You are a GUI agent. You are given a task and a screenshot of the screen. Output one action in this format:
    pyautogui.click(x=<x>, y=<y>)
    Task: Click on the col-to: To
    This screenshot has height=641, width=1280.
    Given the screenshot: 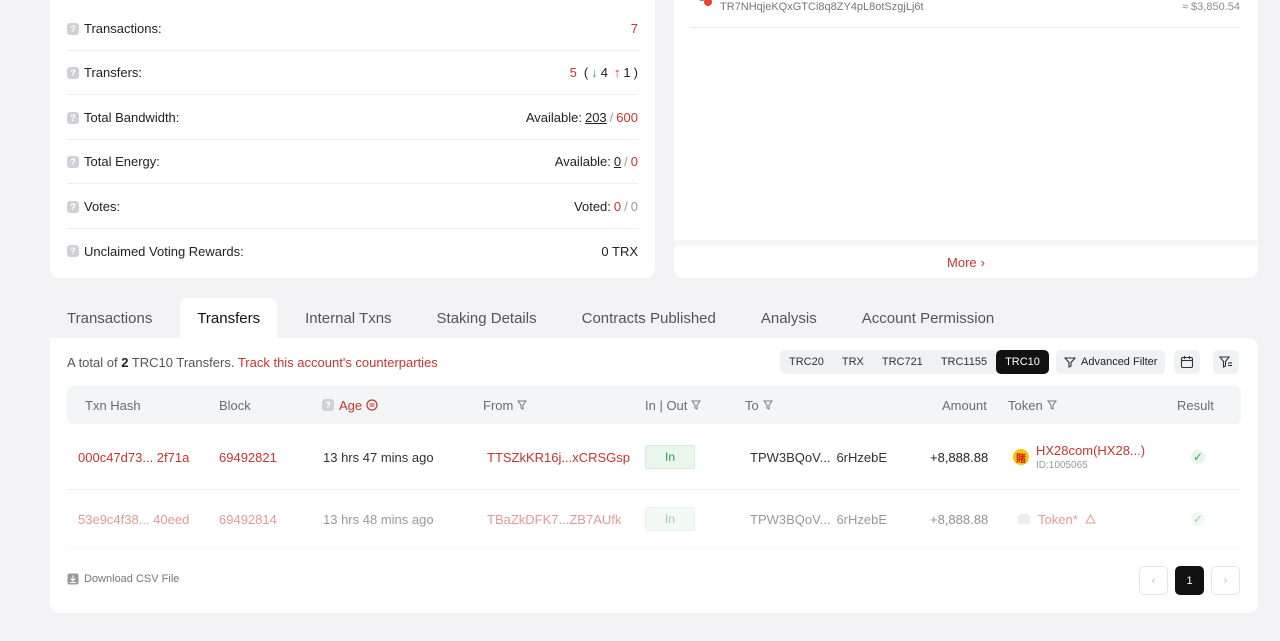 What is the action you would take?
    pyautogui.click(x=759, y=405)
    